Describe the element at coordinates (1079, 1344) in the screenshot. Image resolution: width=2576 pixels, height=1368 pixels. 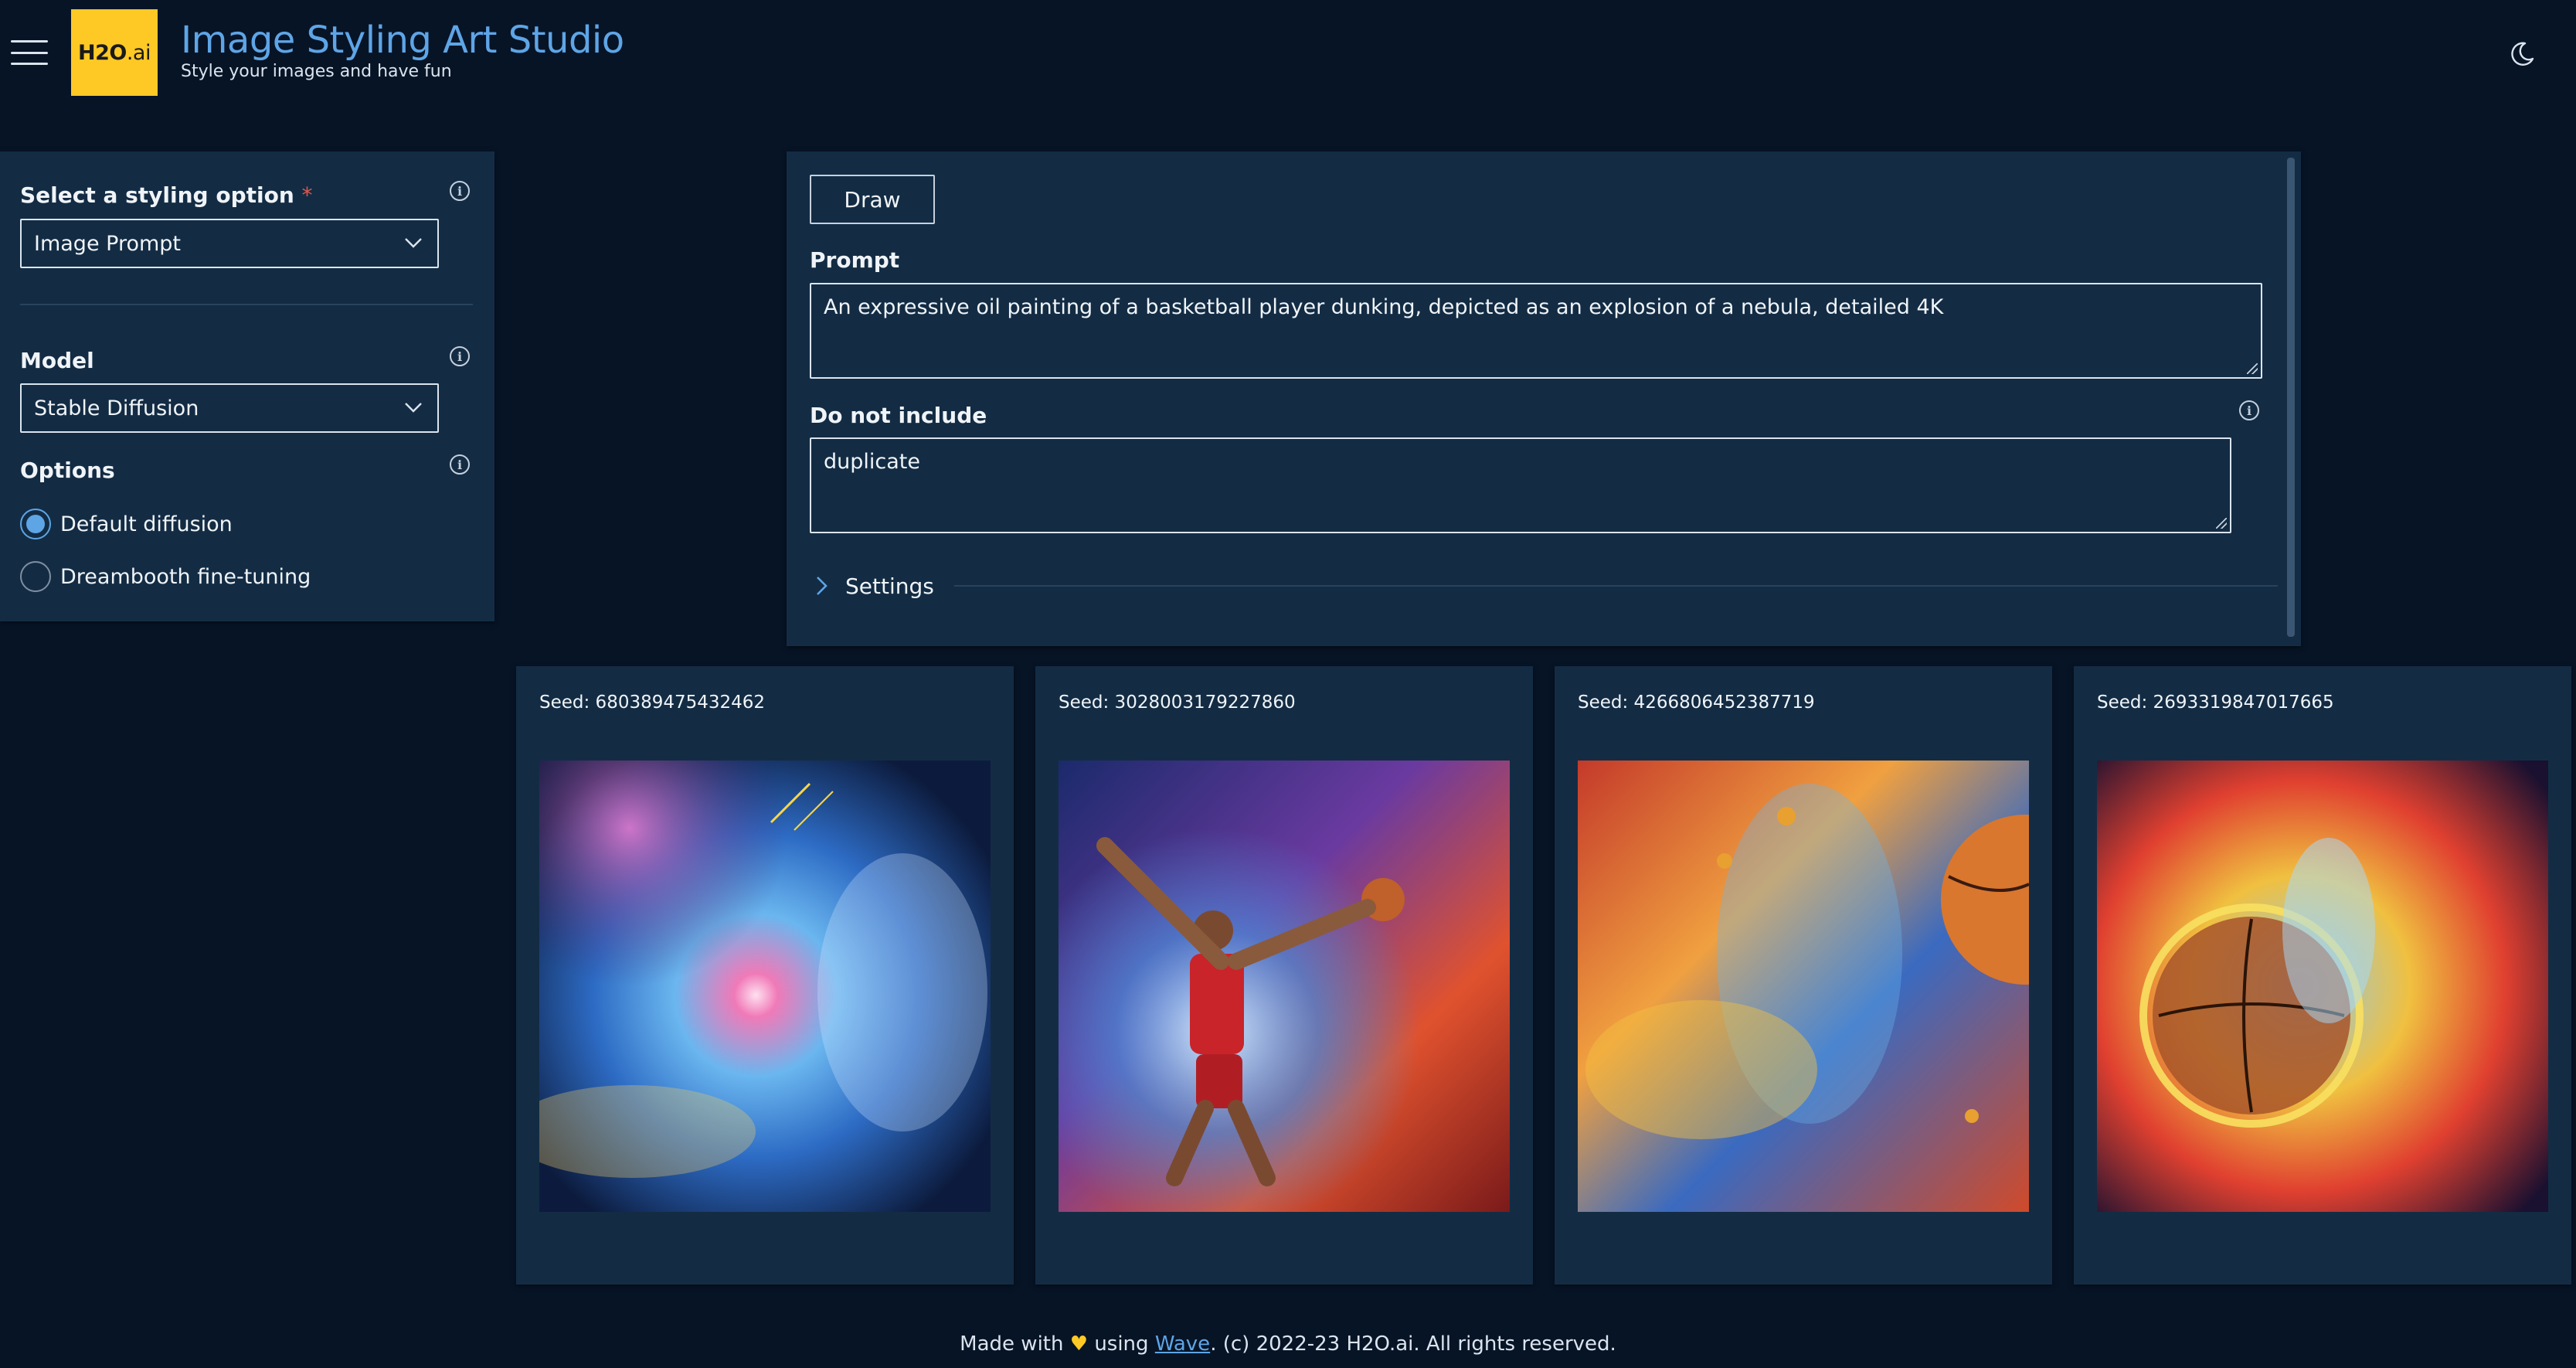
I see `heart-icon: ♥` at that location.